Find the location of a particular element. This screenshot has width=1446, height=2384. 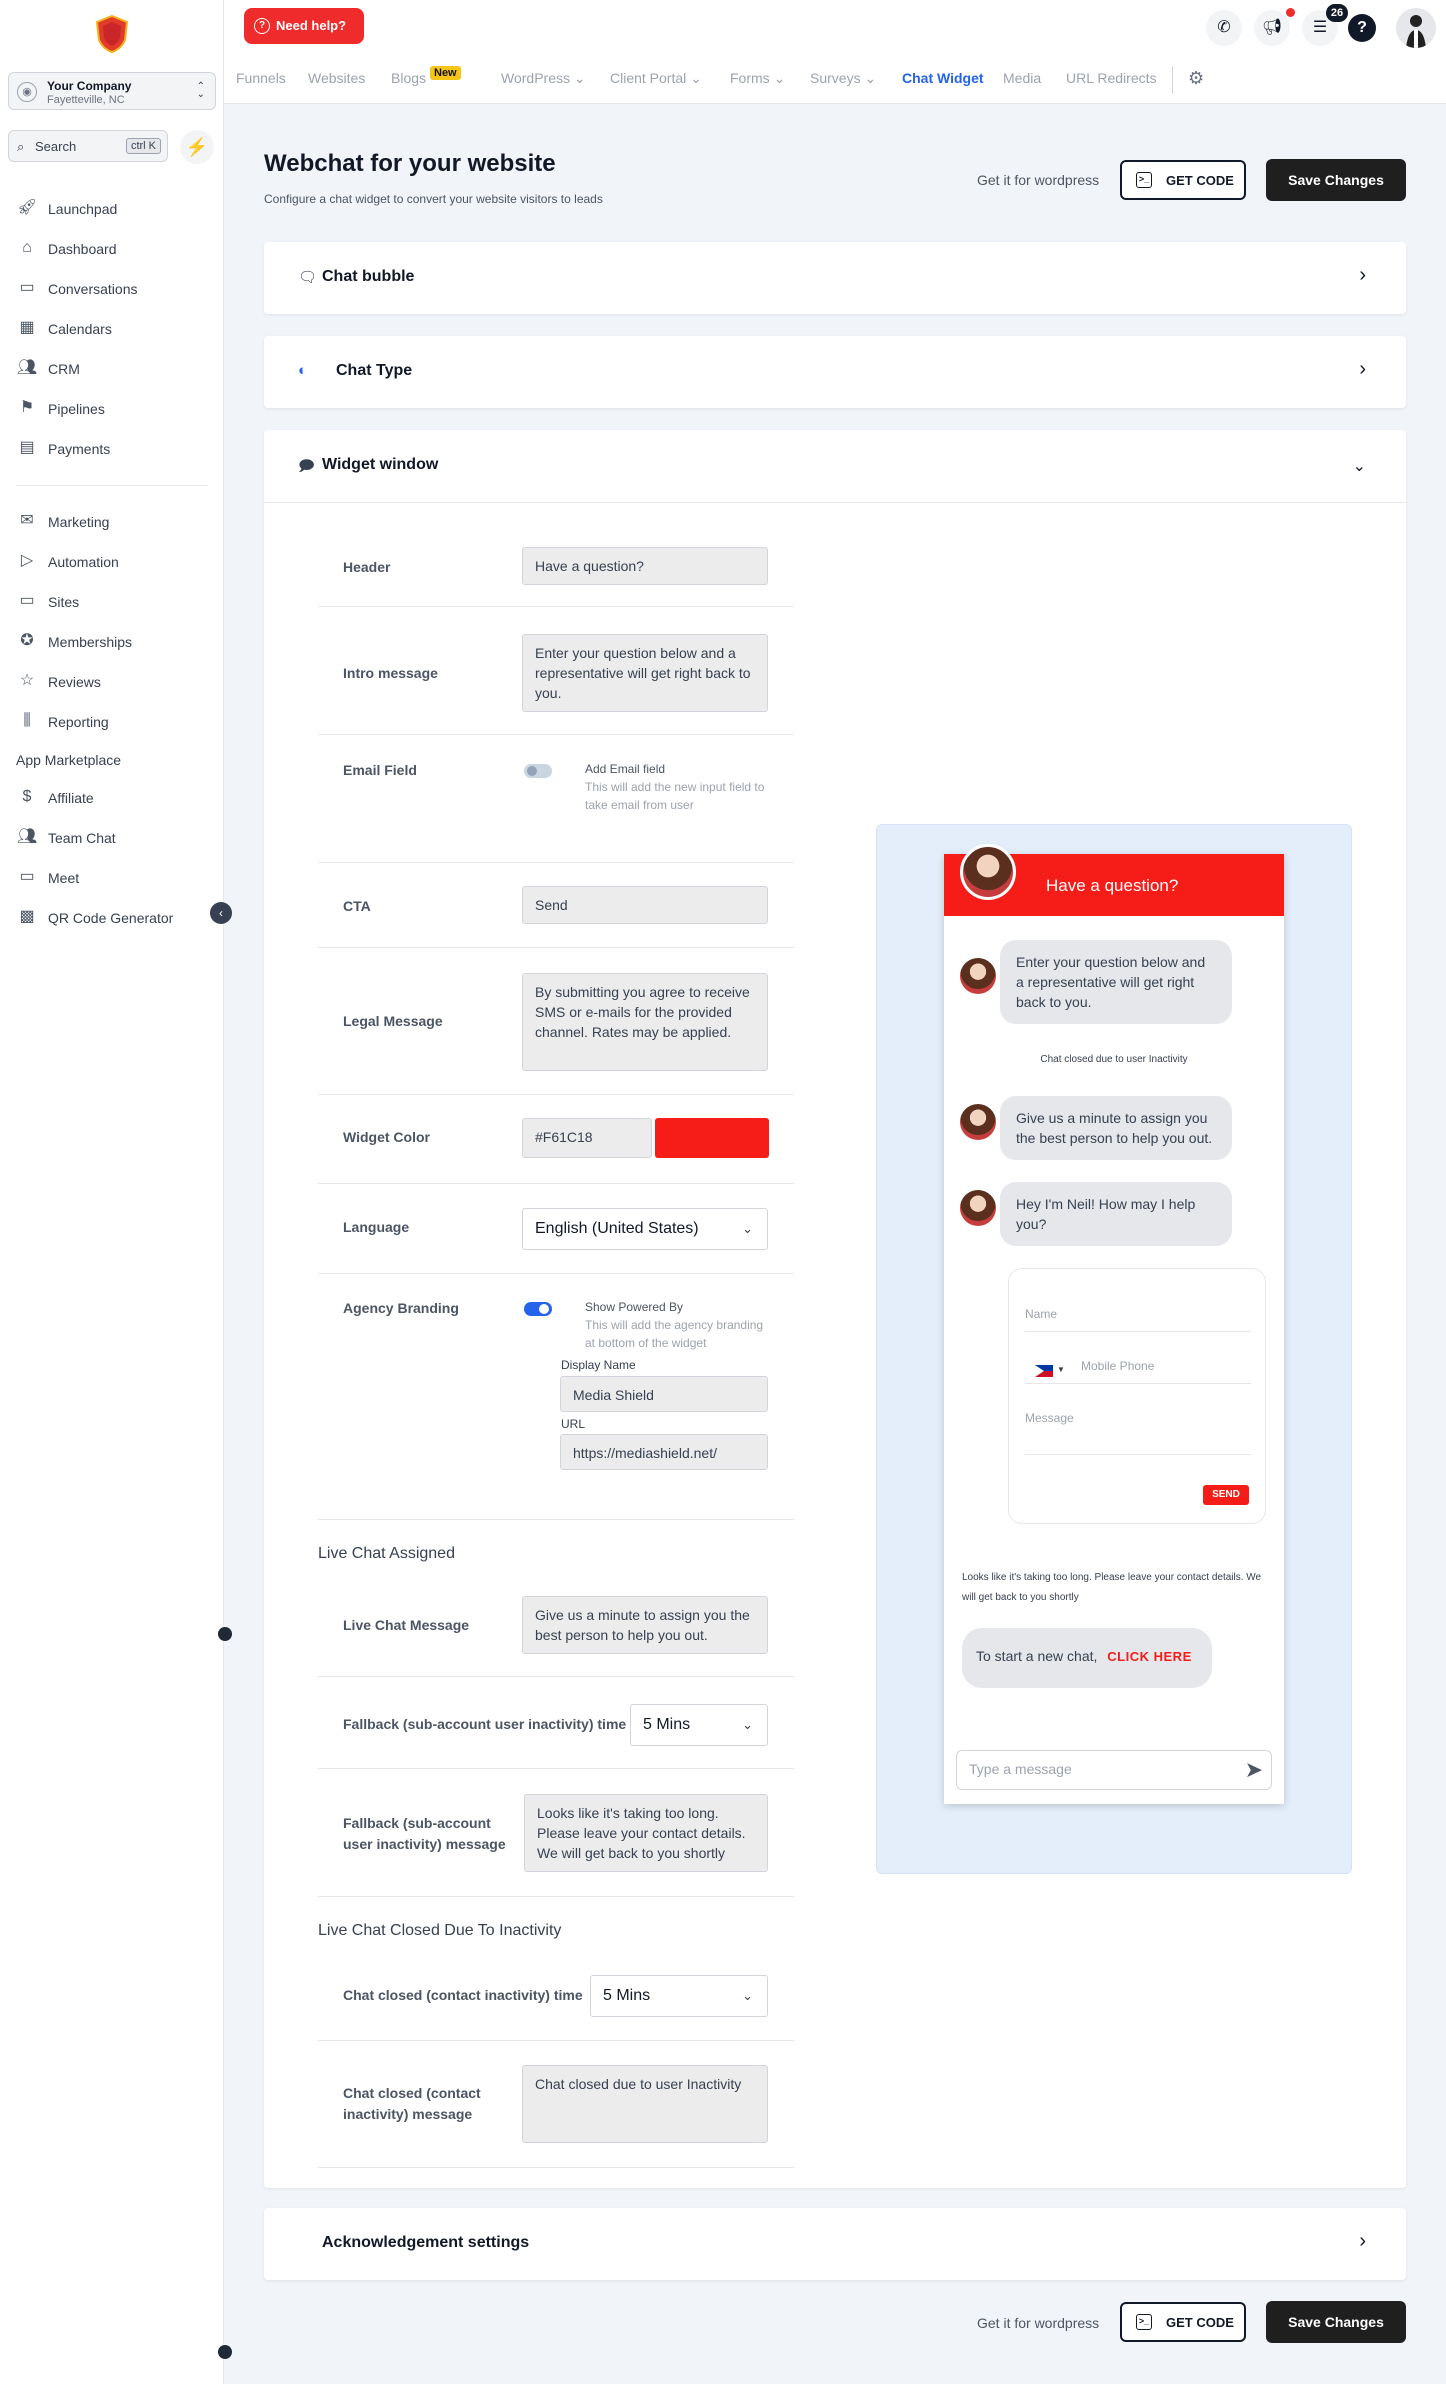

sidebar-item-reviews: ☆ Reviews is located at coordinates (112, 681).